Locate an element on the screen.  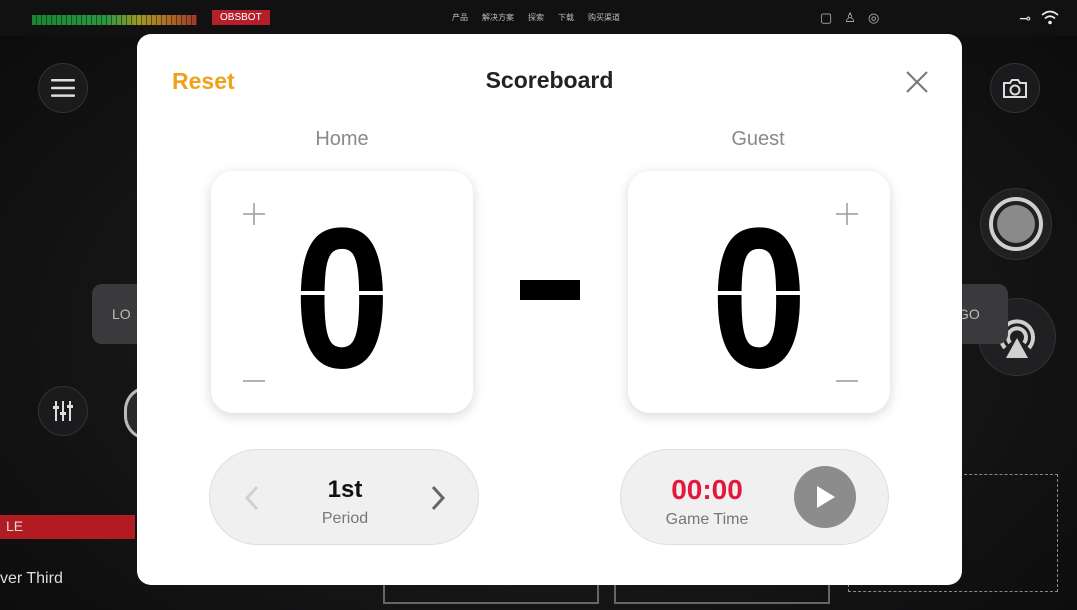
snapshot-button is located at coordinates (1015, 88).